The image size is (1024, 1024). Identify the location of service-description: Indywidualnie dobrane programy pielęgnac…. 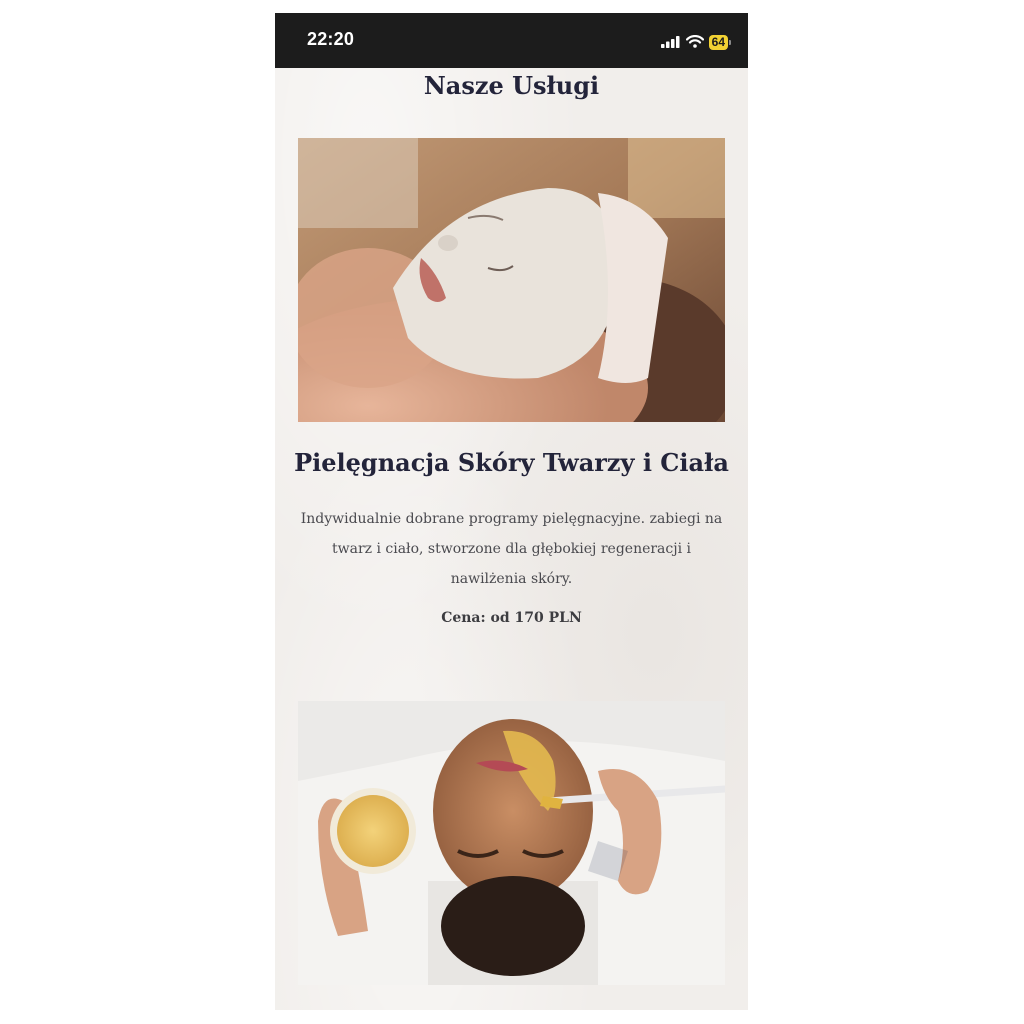
(511, 549).